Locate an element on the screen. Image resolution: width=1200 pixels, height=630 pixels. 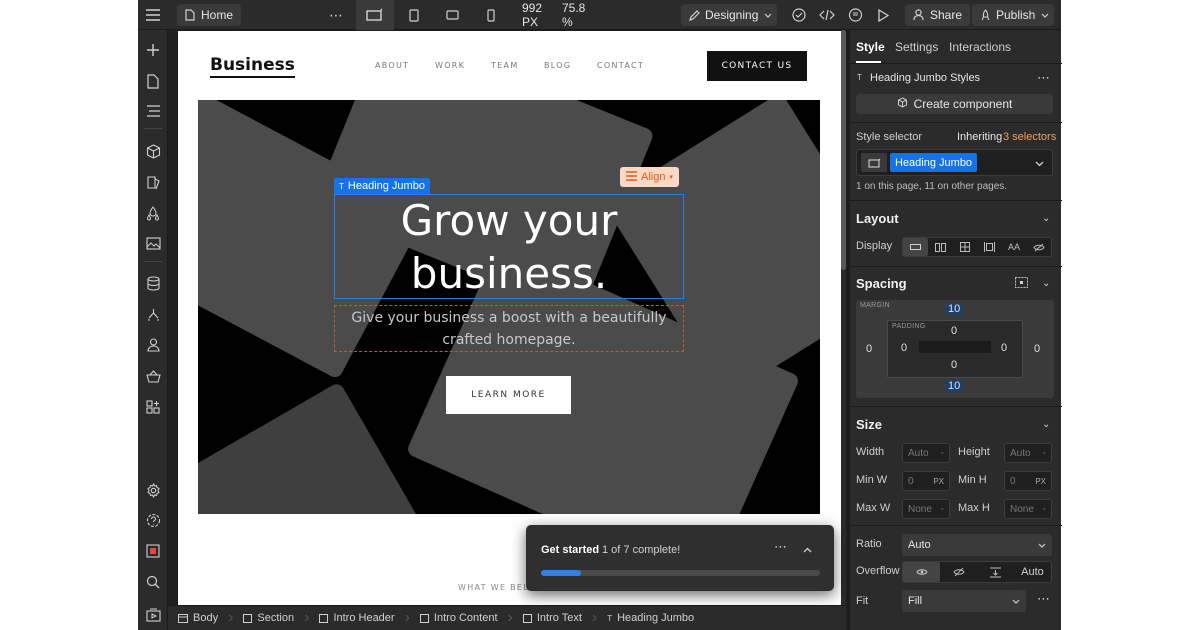
max-height-input: None - is located at coordinates (1028, 509).